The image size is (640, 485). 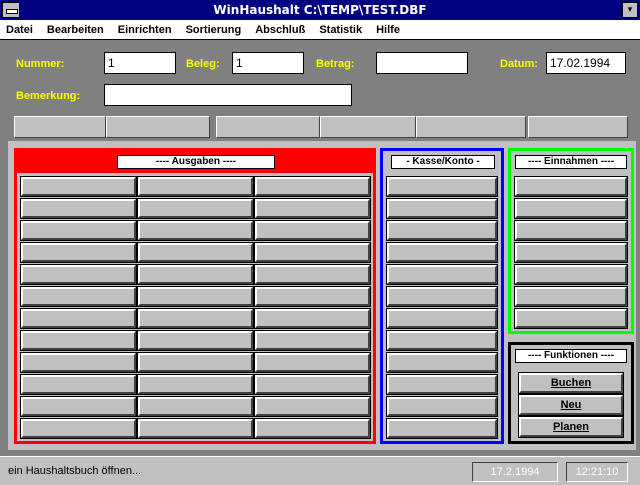 I want to click on menu-abschluss: Abschluß, so click(x=280, y=30).